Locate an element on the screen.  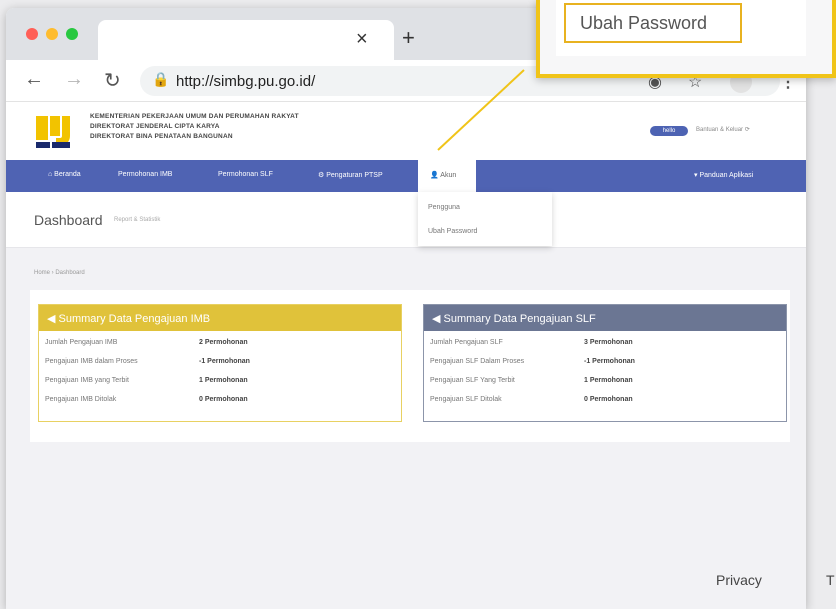
nav-item-akun: 👤 Akun is located at coordinates (447, 176).